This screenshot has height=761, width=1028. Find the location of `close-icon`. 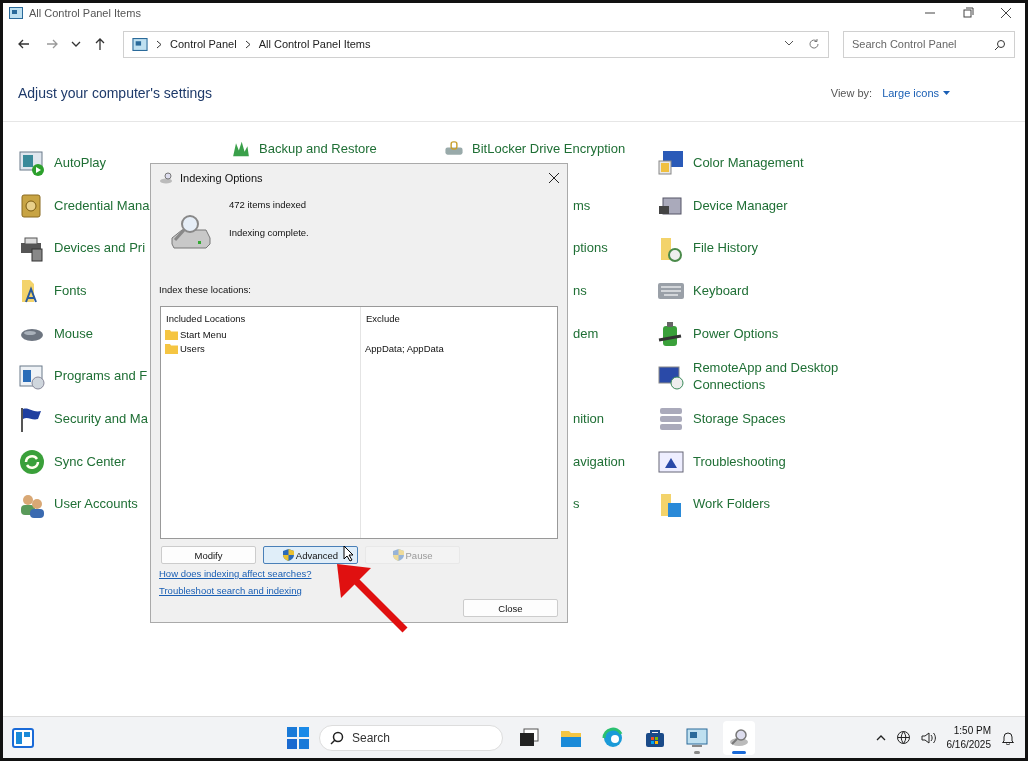

close-icon is located at coordinates (554, 178).